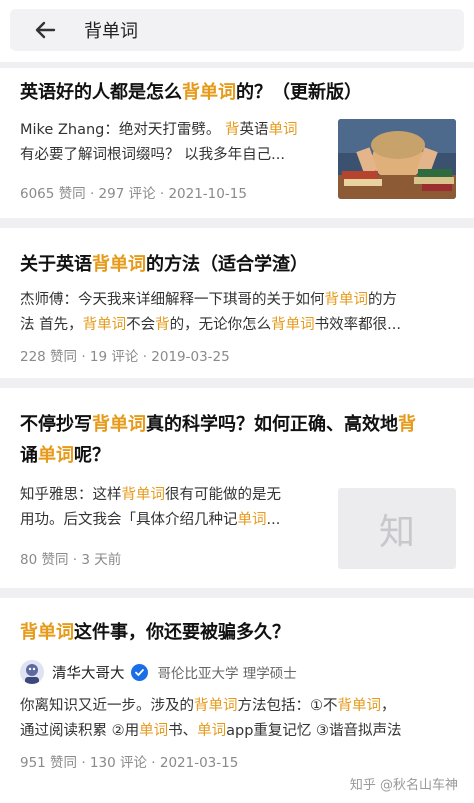  Describe the element at coordinates (396, 532) in the screenshot. I see `zhihu-logo-text: 知` at that location.